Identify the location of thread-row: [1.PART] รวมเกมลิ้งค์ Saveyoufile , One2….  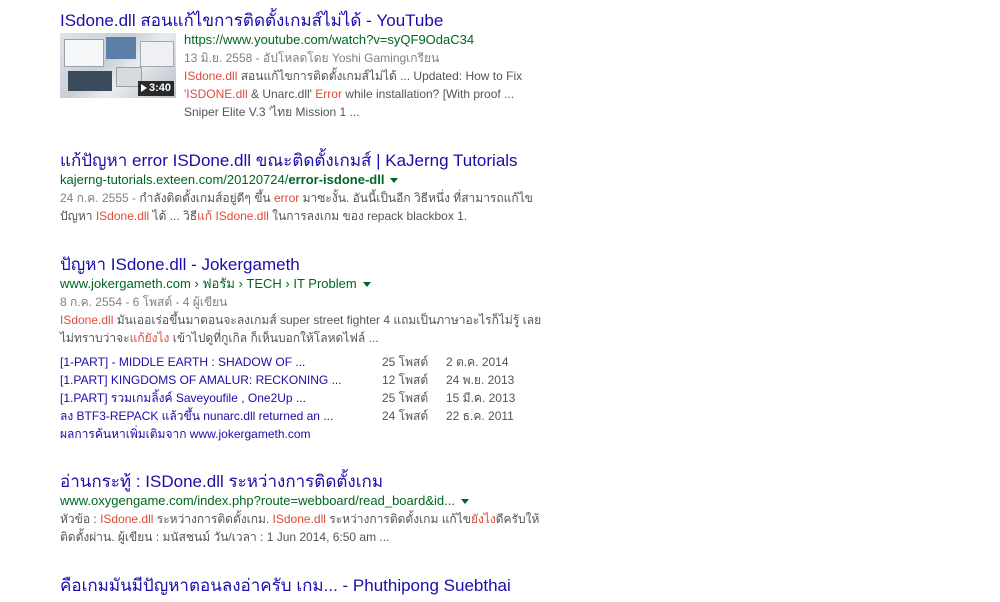
(330, 398).